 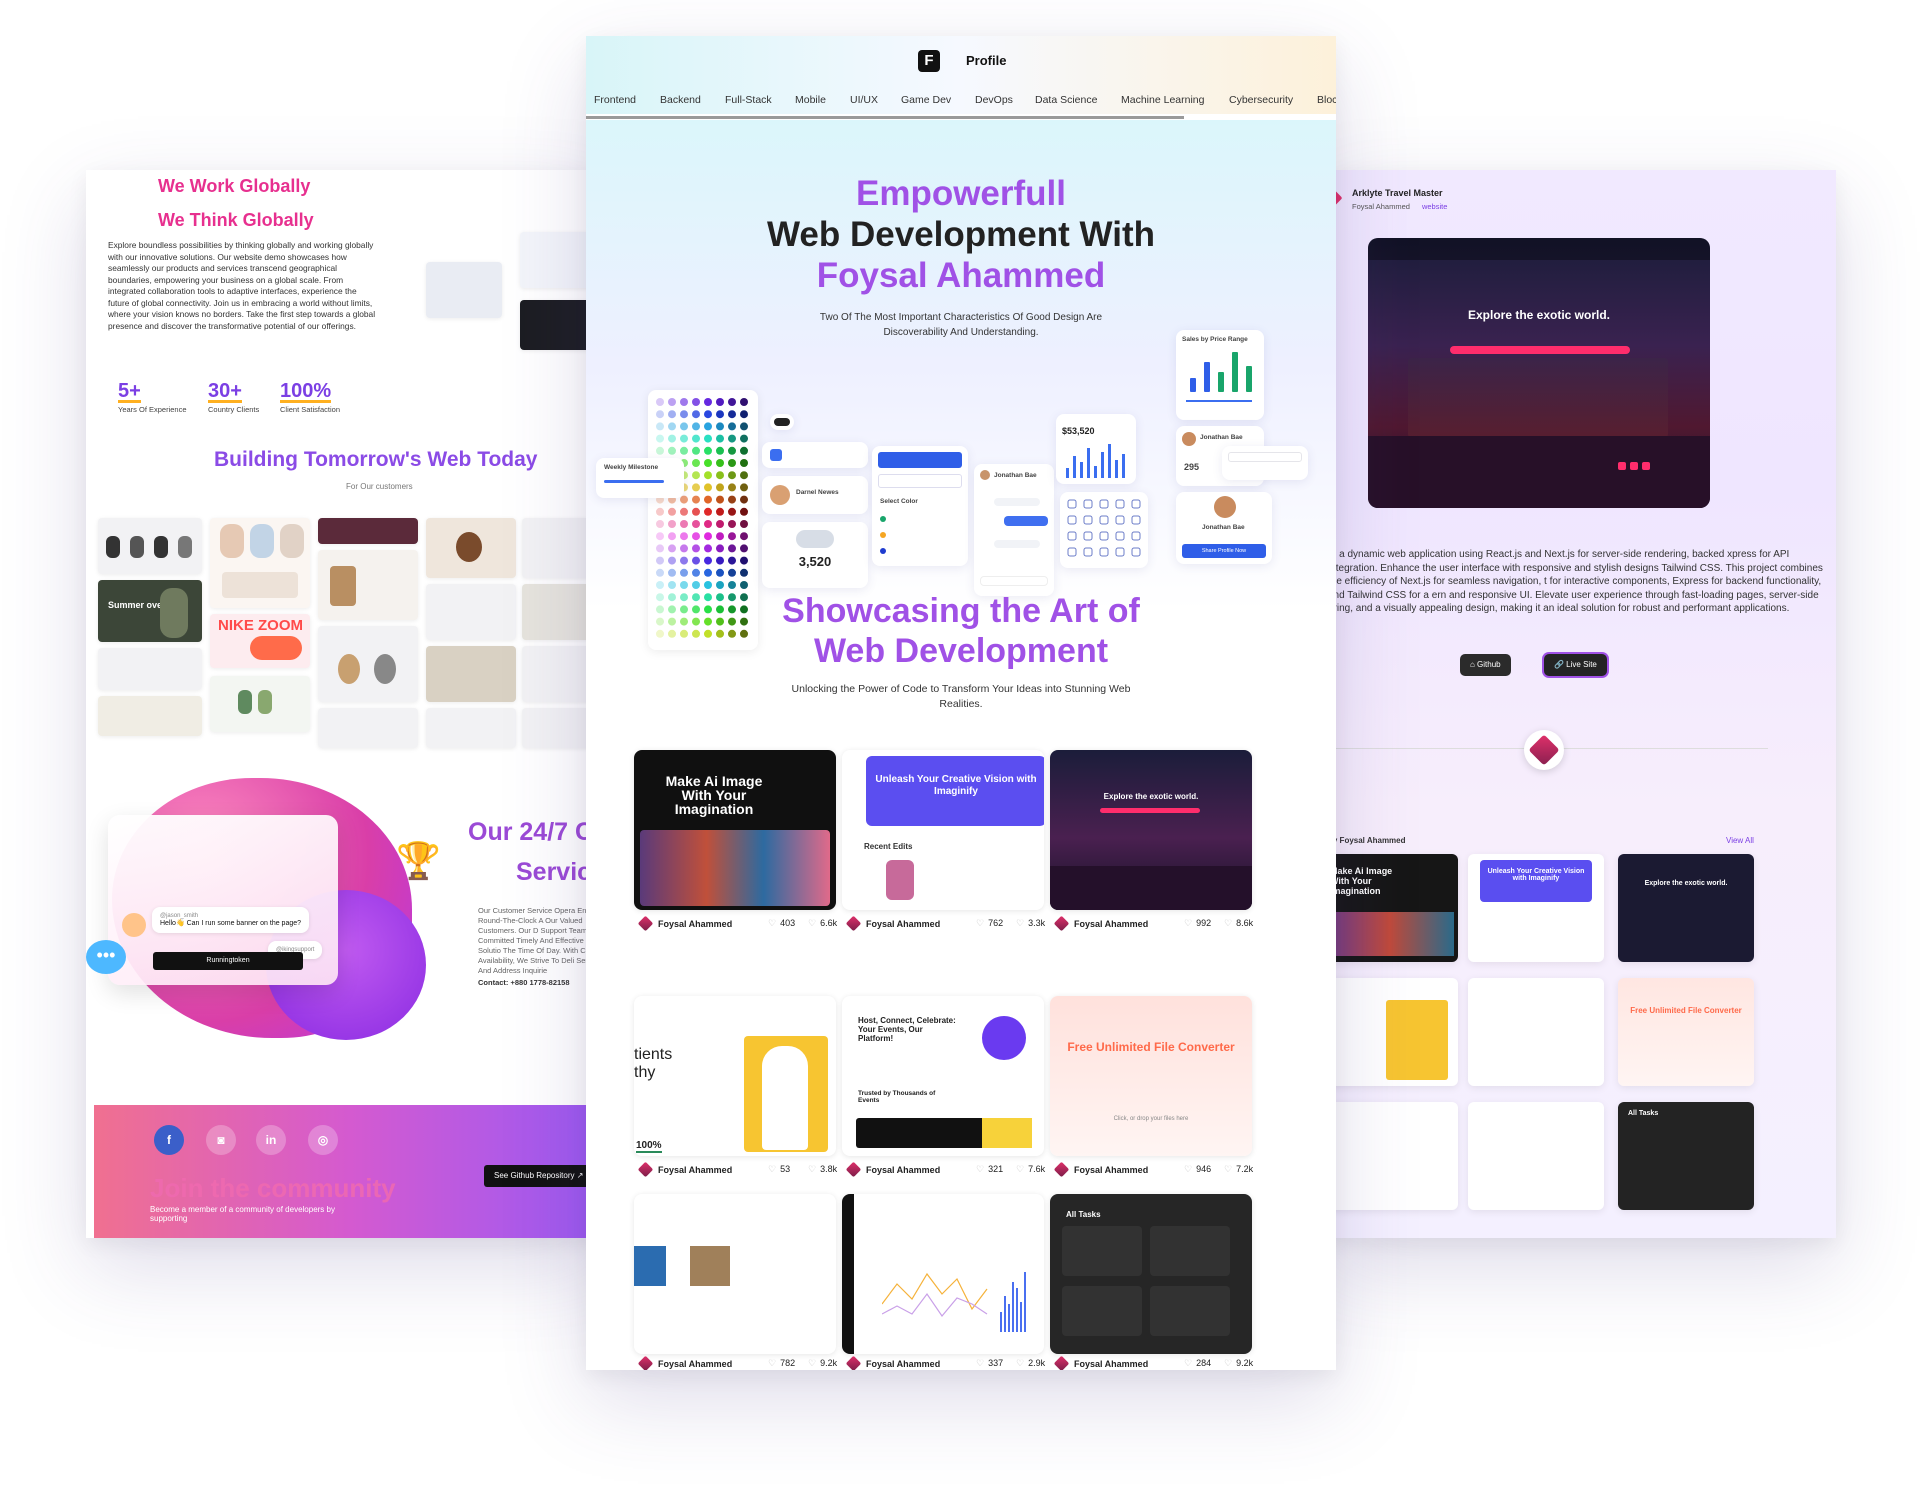 What do you see at coordinates (1392, 1156) in the screenshot?
I see `right-card-hotel` at bounding box center [1392, 1156].